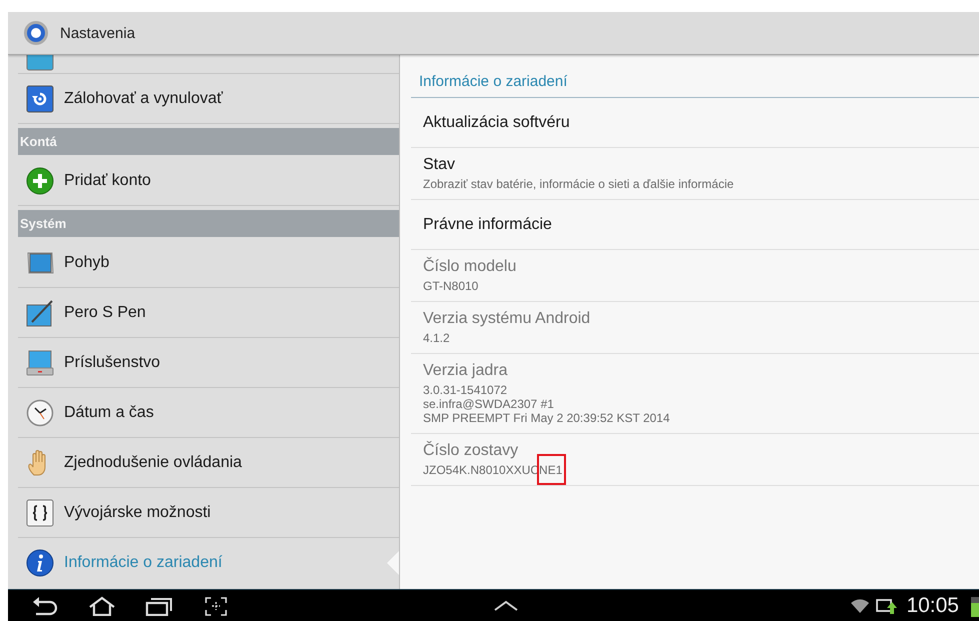 The height and width of the screenshot is (621, 979). What do you see at coordinates (40, 180) in the screenshot?
I see `add-icon` at bounding box center [40, 180].